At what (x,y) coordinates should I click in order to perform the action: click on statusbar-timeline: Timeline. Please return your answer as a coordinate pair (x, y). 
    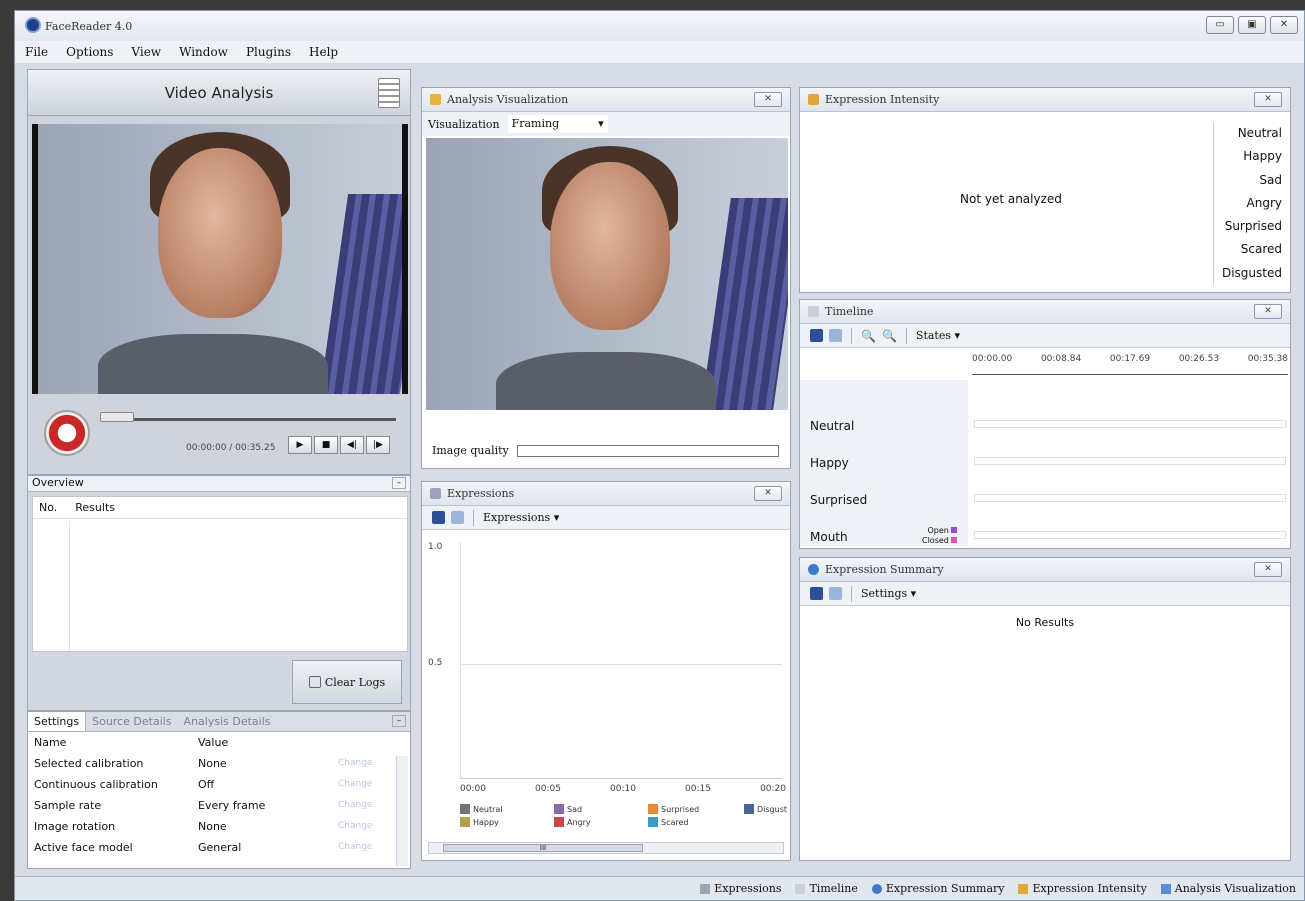
    Looking at the image, I should click on (826, 888).